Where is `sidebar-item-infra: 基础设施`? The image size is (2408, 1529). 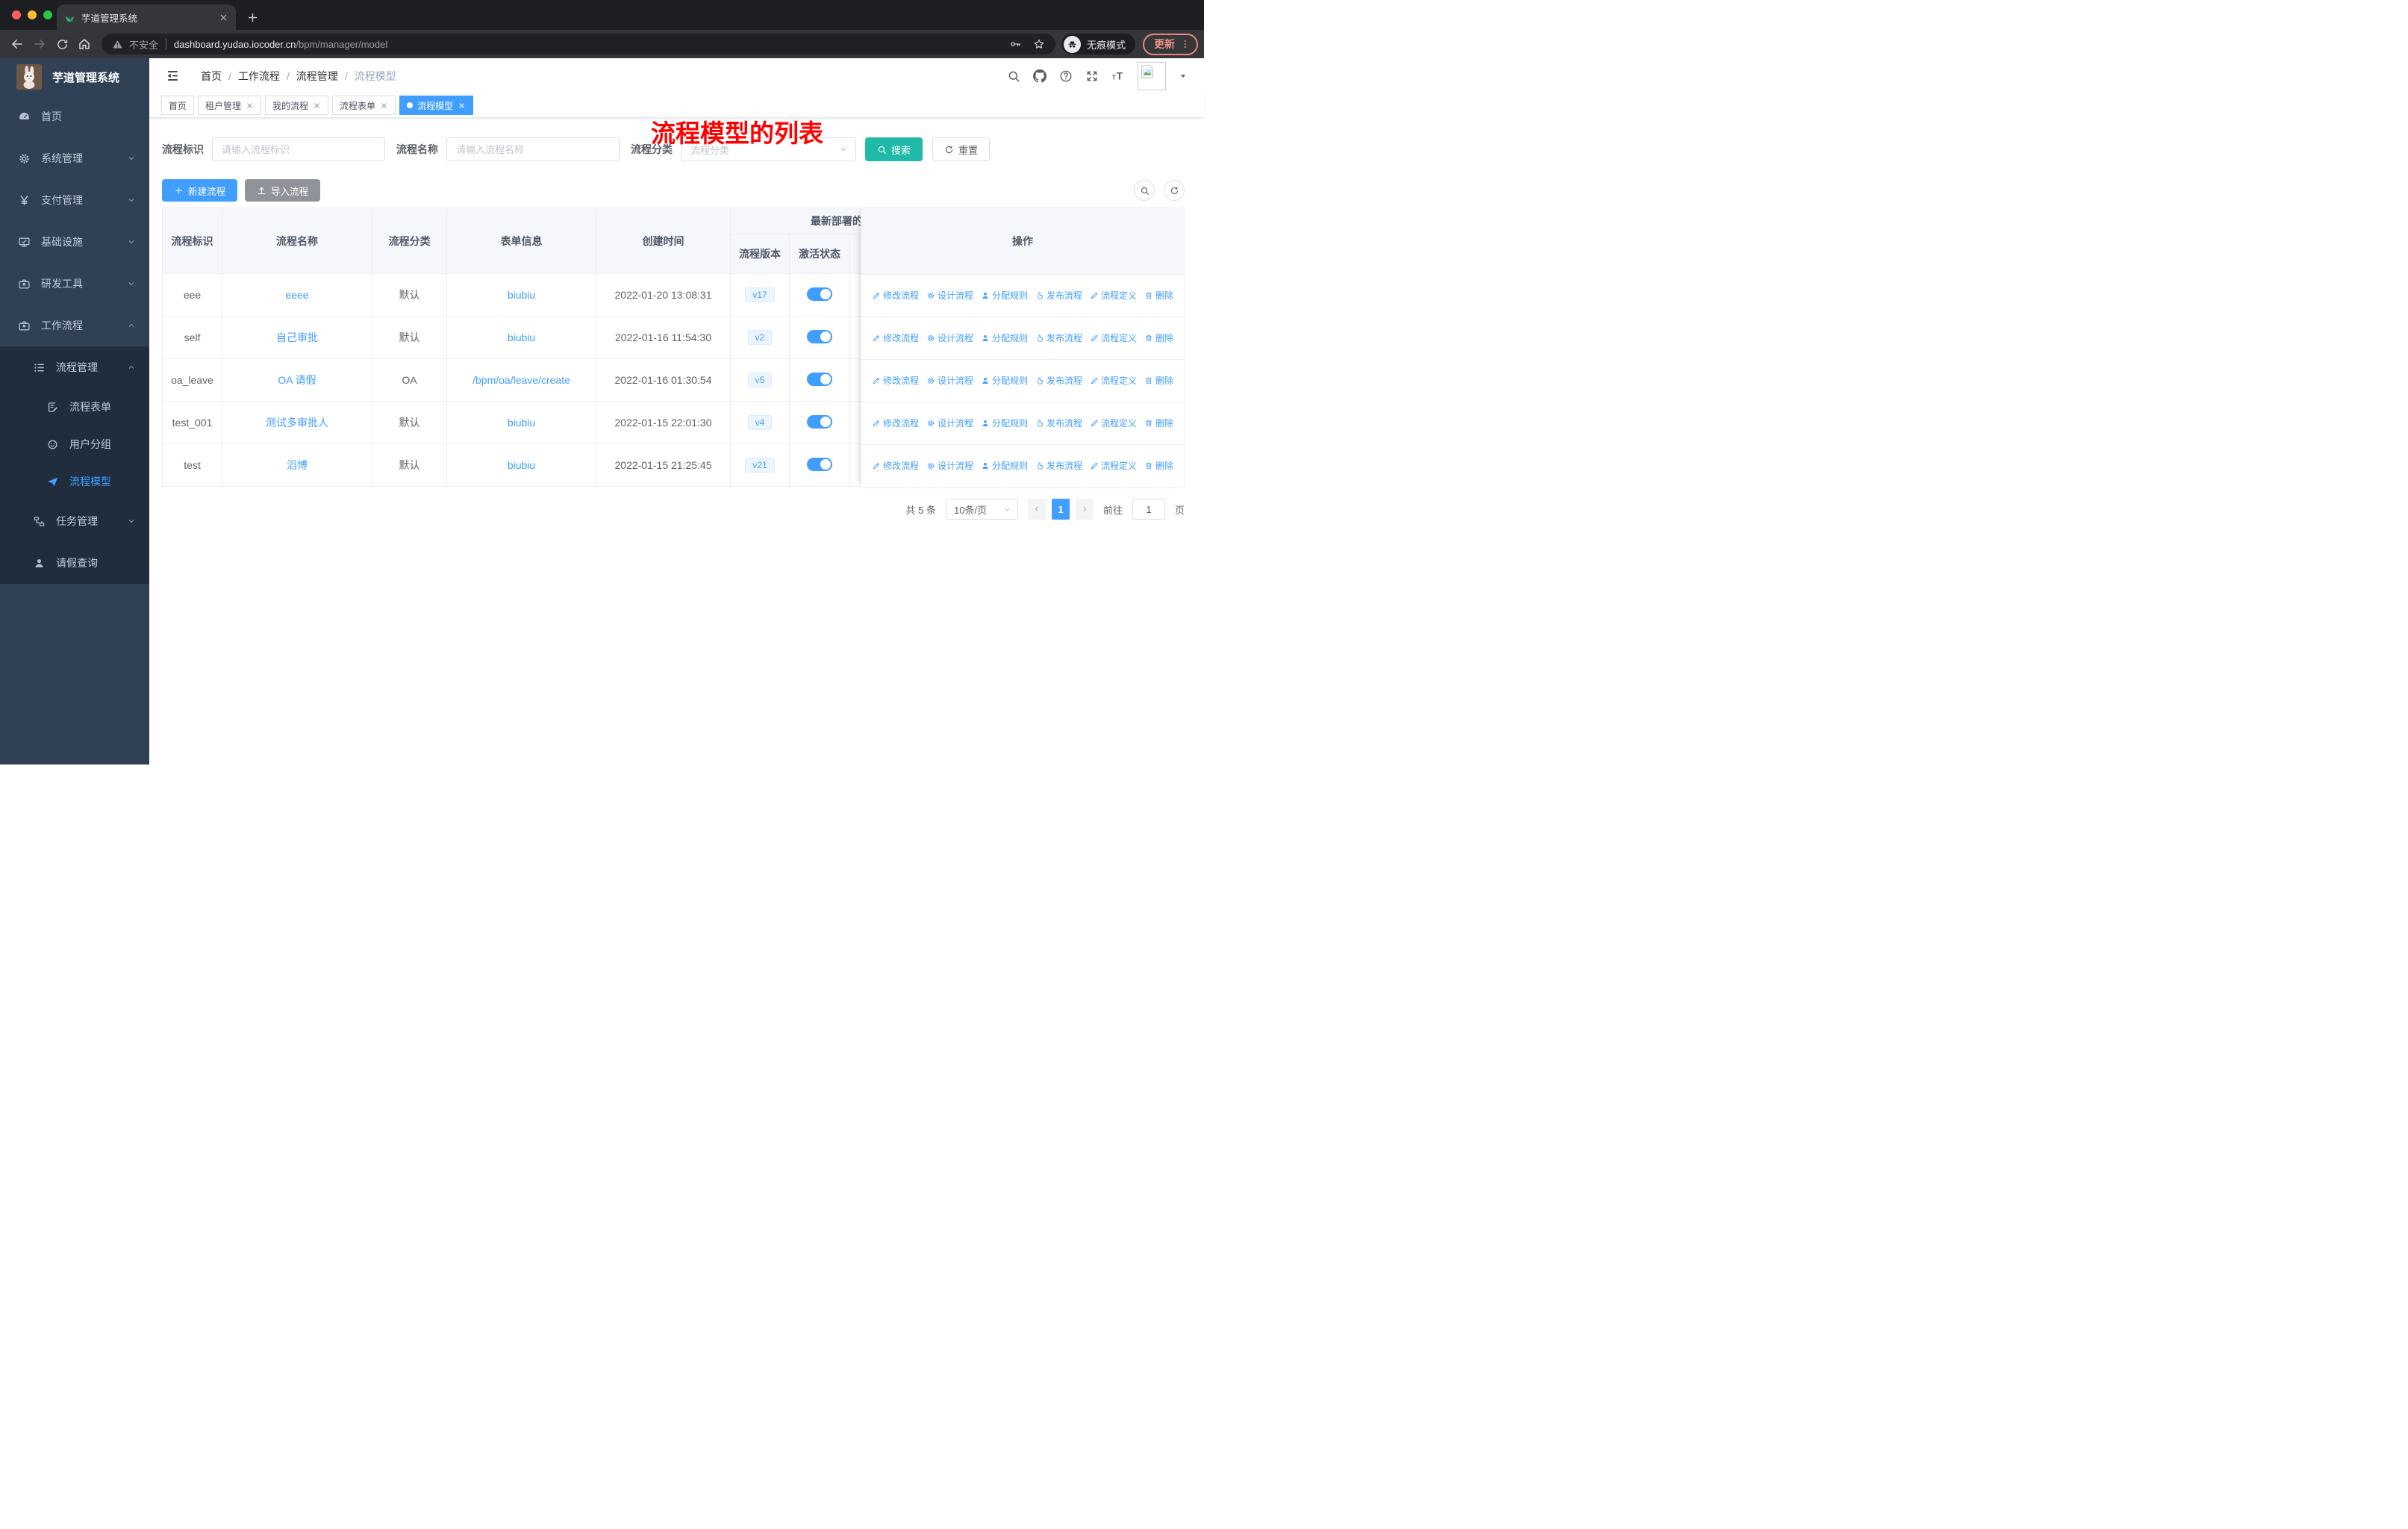
sidebar-item-infra: 基础设施 is located at coordinates (74, 242).